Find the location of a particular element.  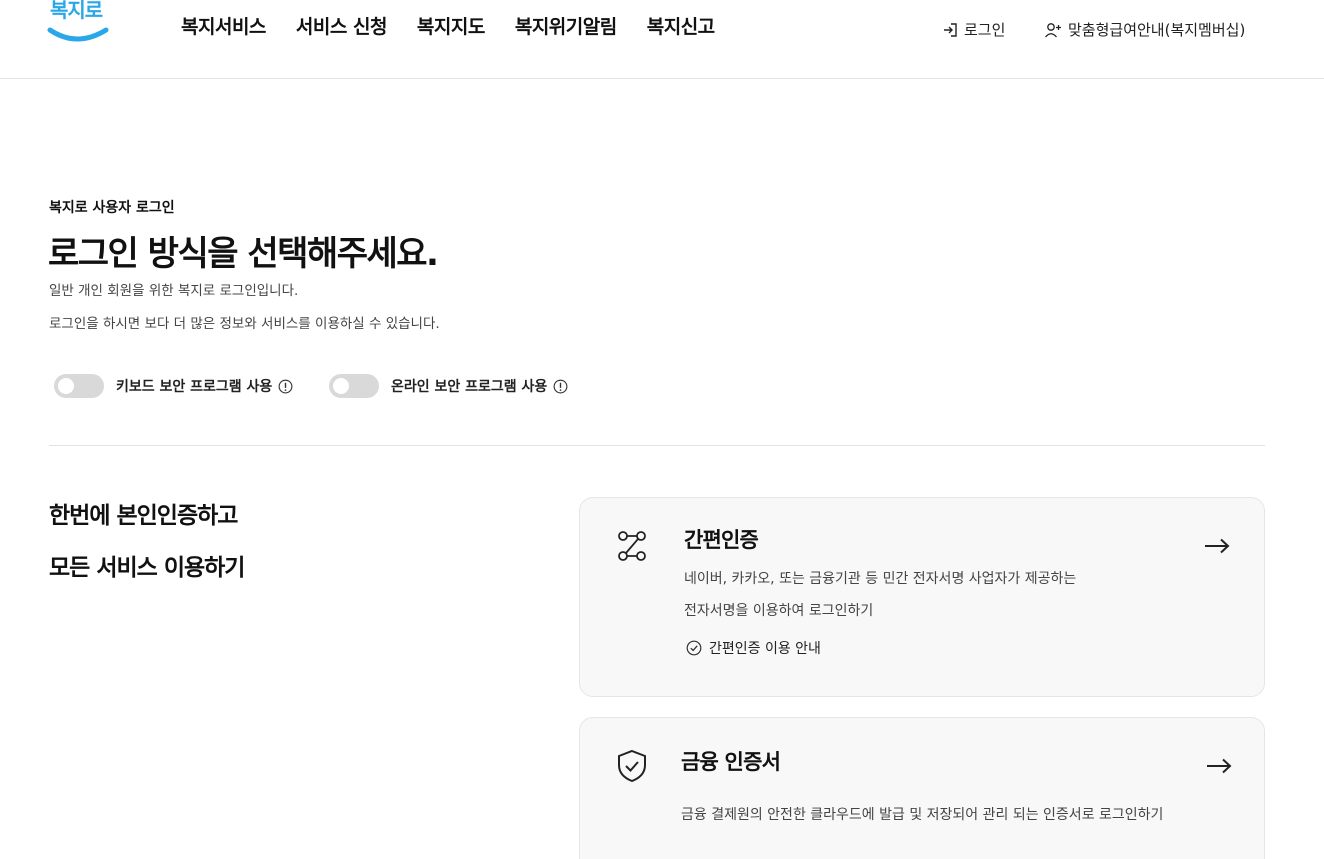

intro-description-2: 로그인을 하시면 보다 더 많은 정보와 서비스를 이용하실 수 있습니다. is located at coordinates (244, 324).